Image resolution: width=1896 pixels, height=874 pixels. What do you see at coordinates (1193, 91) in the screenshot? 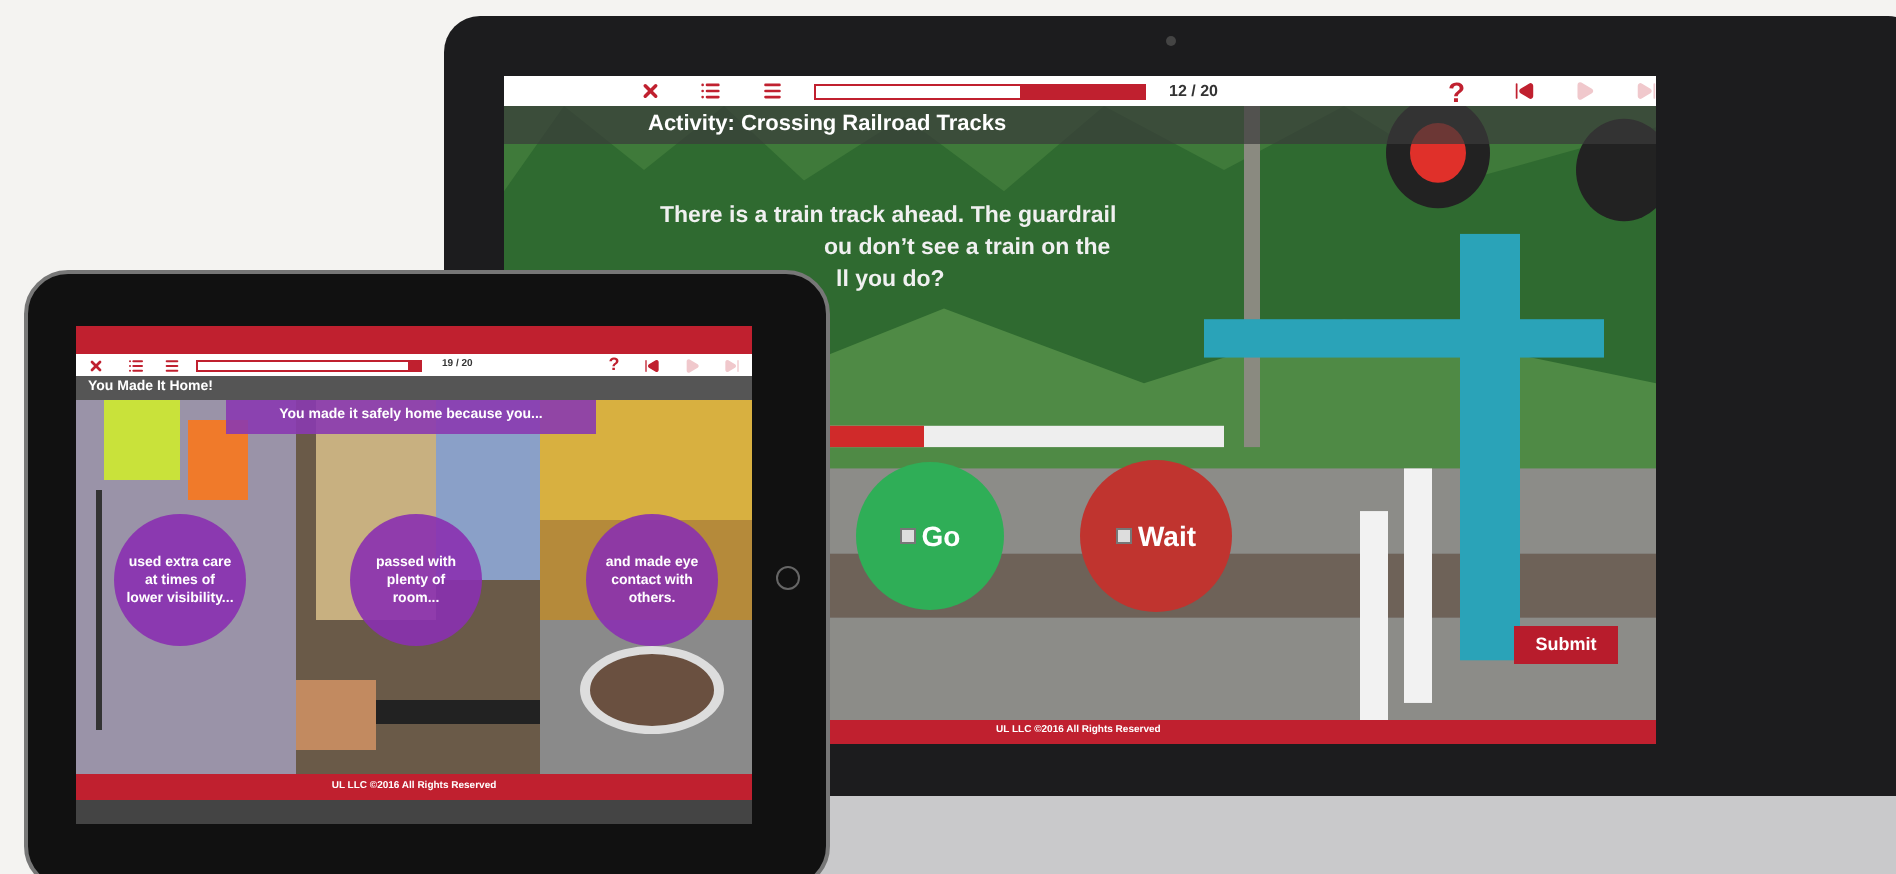
I see `page-counter: 12 / 20` at bounding box center [1193, 91].